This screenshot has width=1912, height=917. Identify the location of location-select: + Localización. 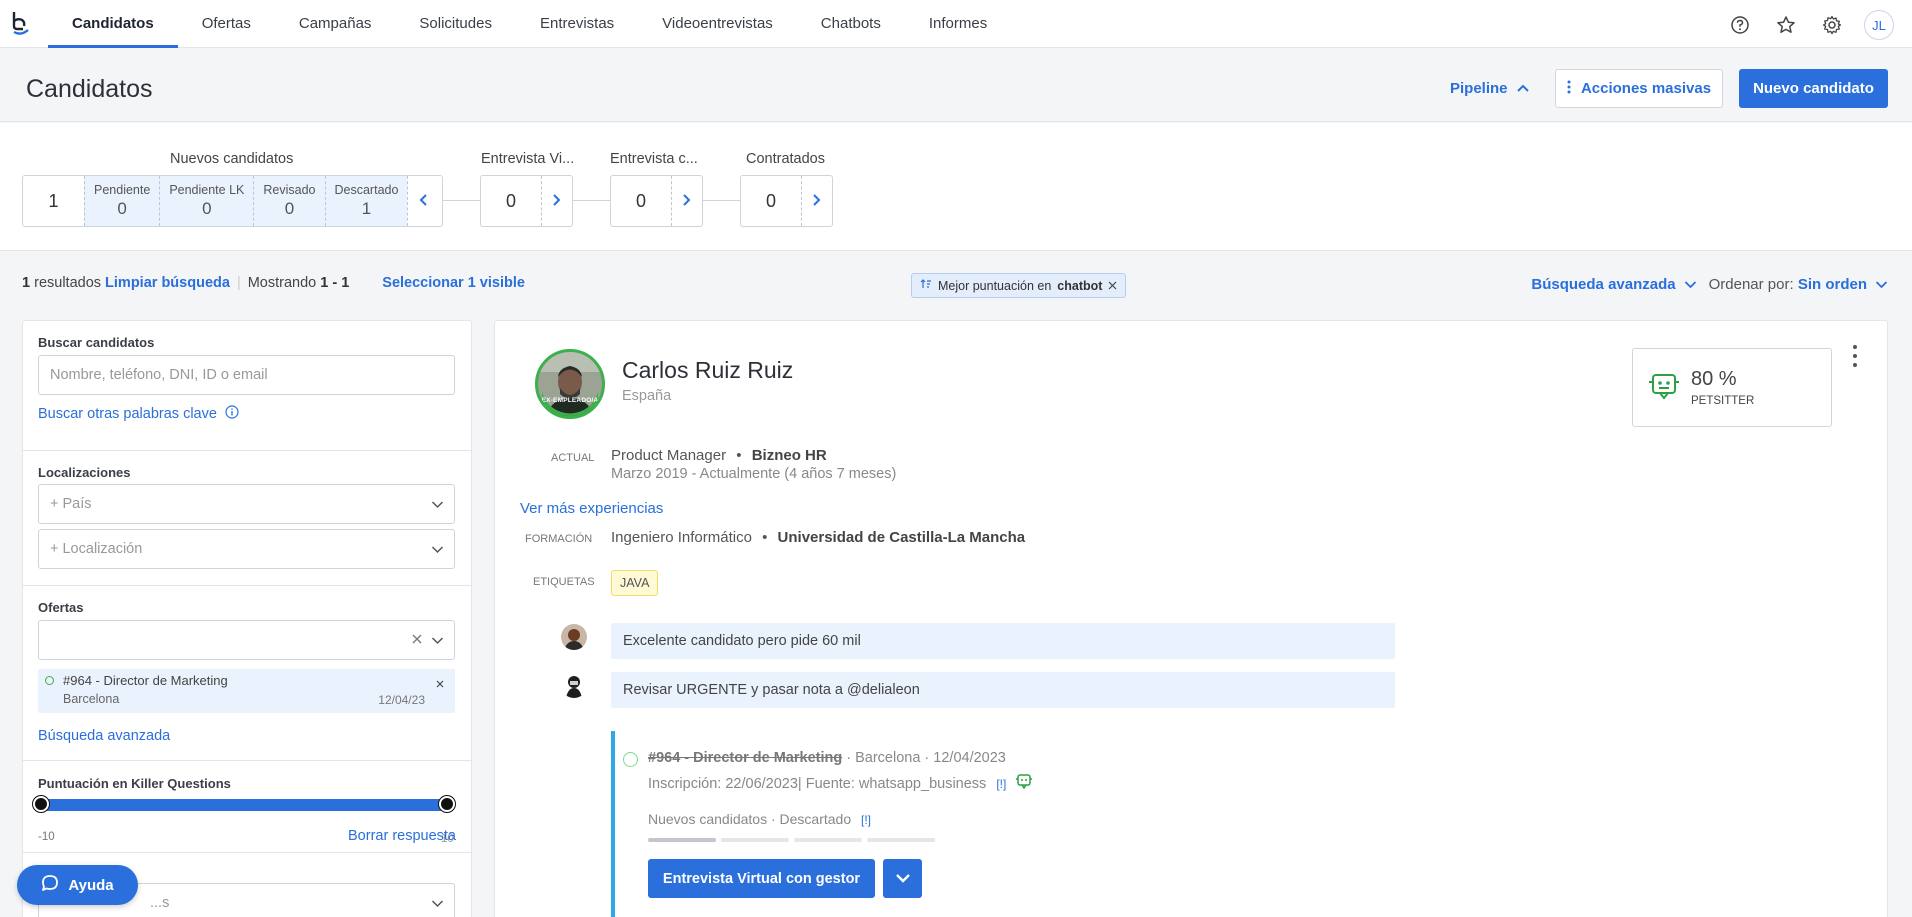
(246, 549).